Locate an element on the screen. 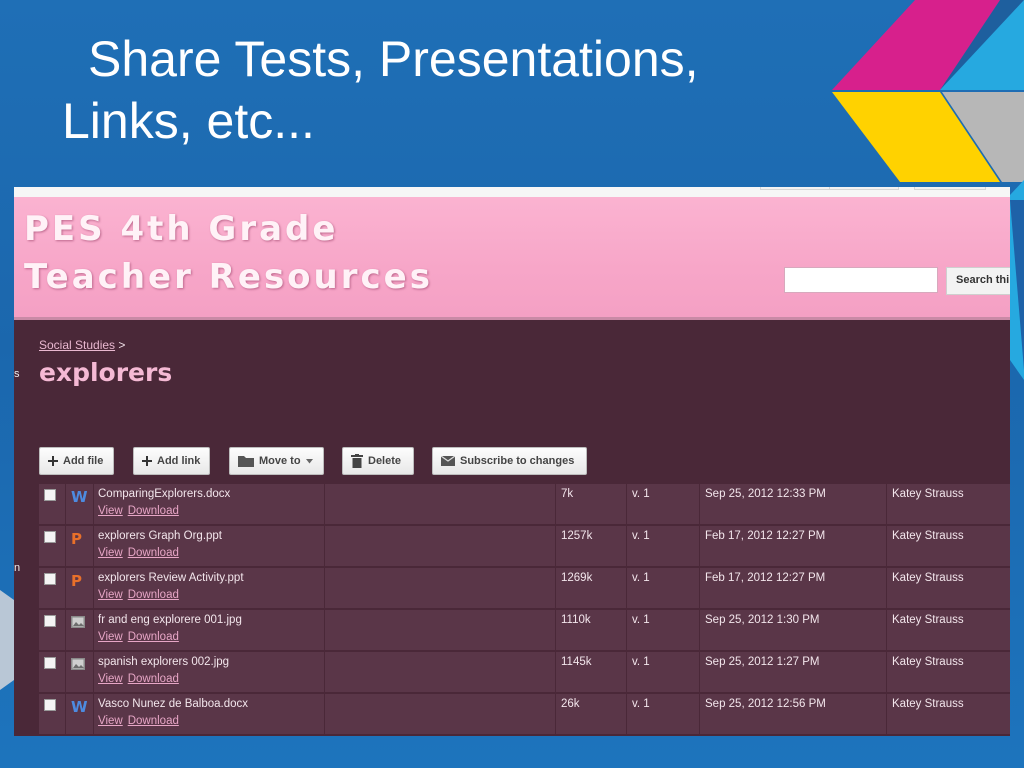 The image size is (1024, 768). folder-icon is located at coordinates (246, 461).